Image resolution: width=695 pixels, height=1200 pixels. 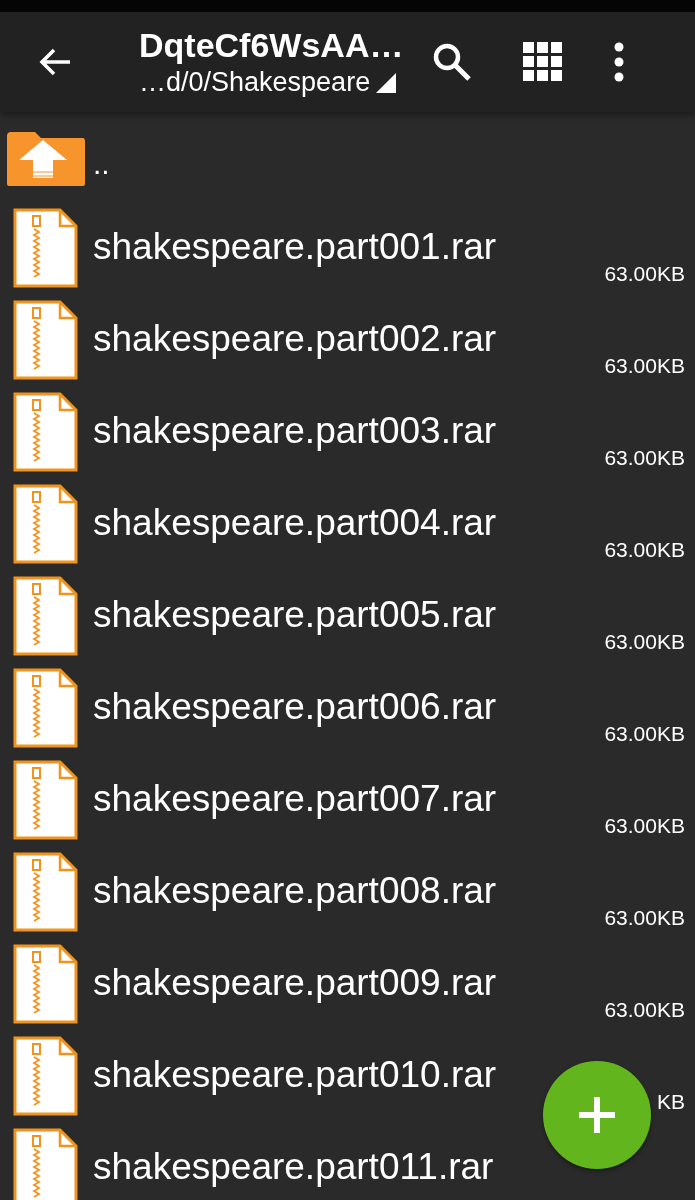 I want to click on file-item: shakespeare.part004.rar 63.00KB, so click(x=347, y=527).